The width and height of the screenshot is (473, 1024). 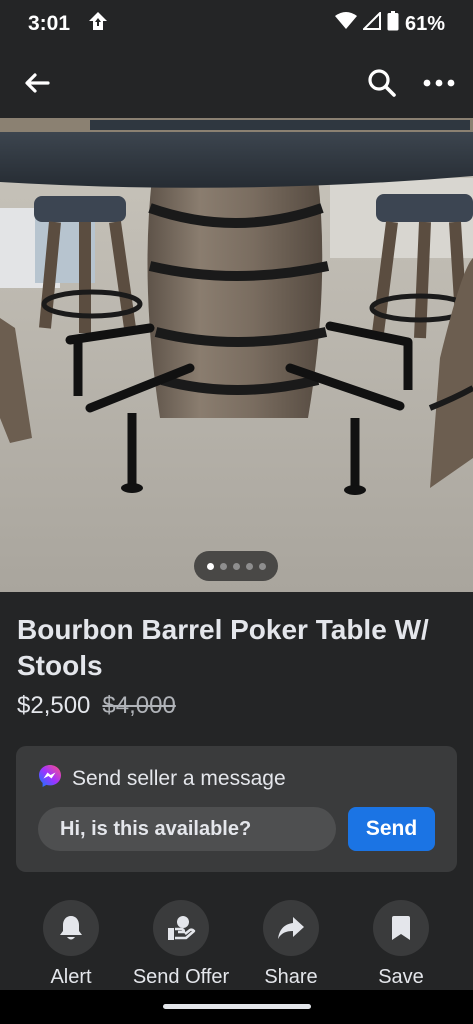 I want to click on send-offer-circle, so click(x=181, y=928).